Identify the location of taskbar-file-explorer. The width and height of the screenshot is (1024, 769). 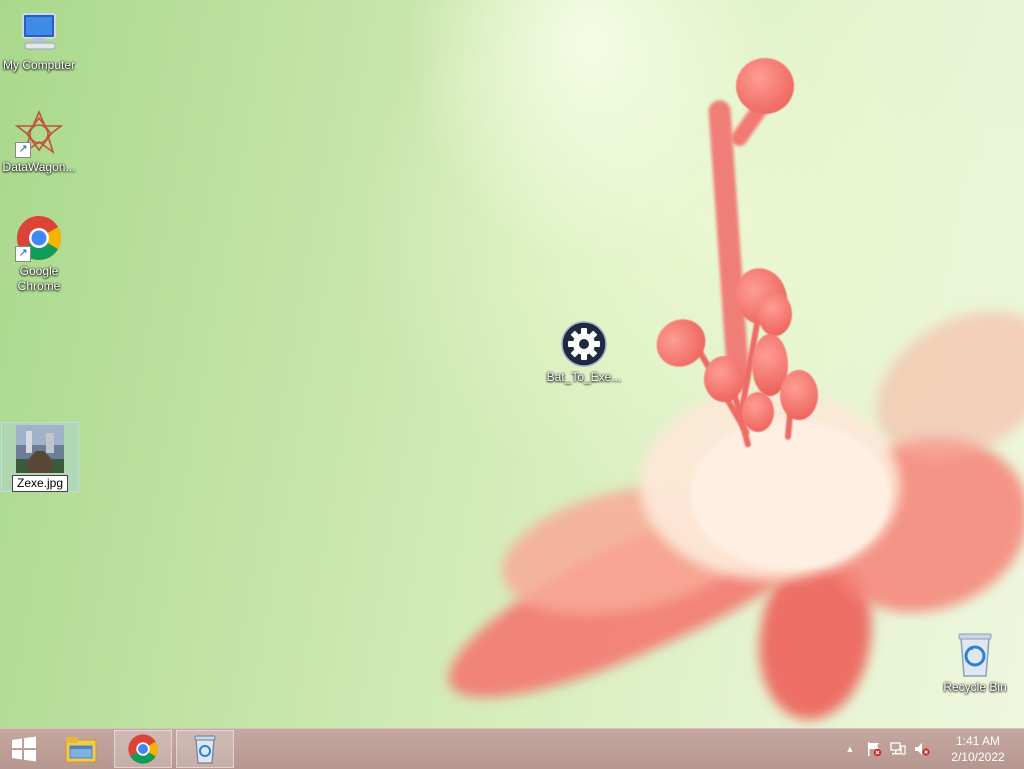
(81, 749).